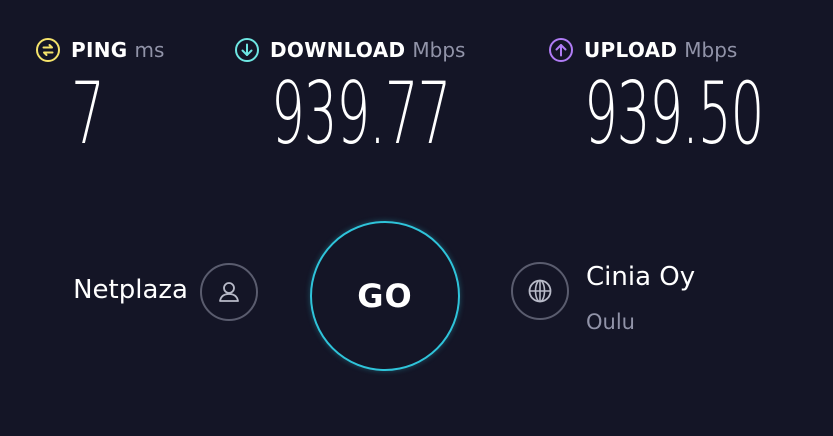  What do you see at coordinates (229, 292) in the screenshot?
I see `user-icon` at bounding box center [229, 292].